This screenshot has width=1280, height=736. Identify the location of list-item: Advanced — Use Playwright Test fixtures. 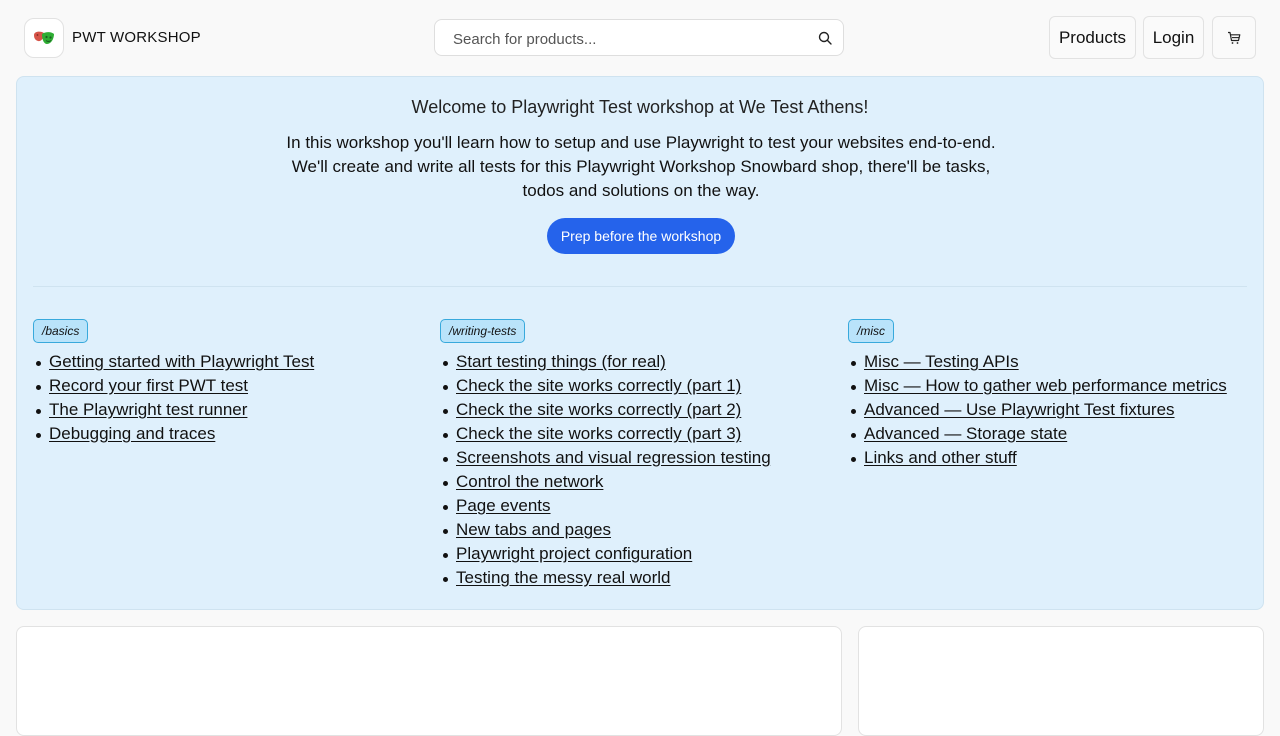
(1048, 410).